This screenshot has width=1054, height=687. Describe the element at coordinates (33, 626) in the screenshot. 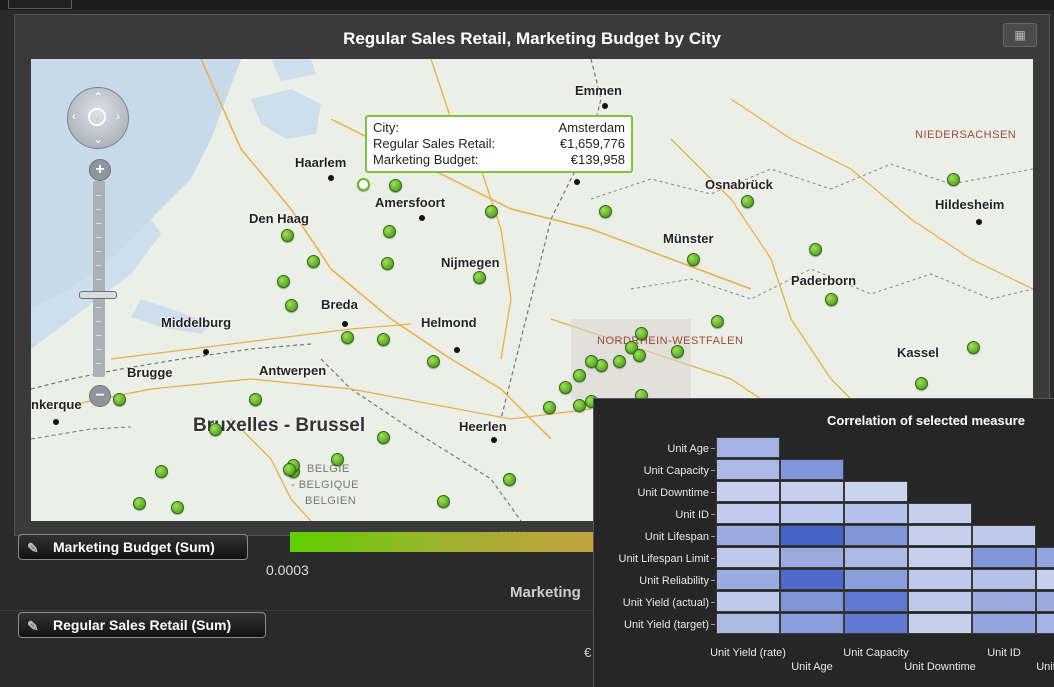

I see `ruler-icon: ✎` at that location.